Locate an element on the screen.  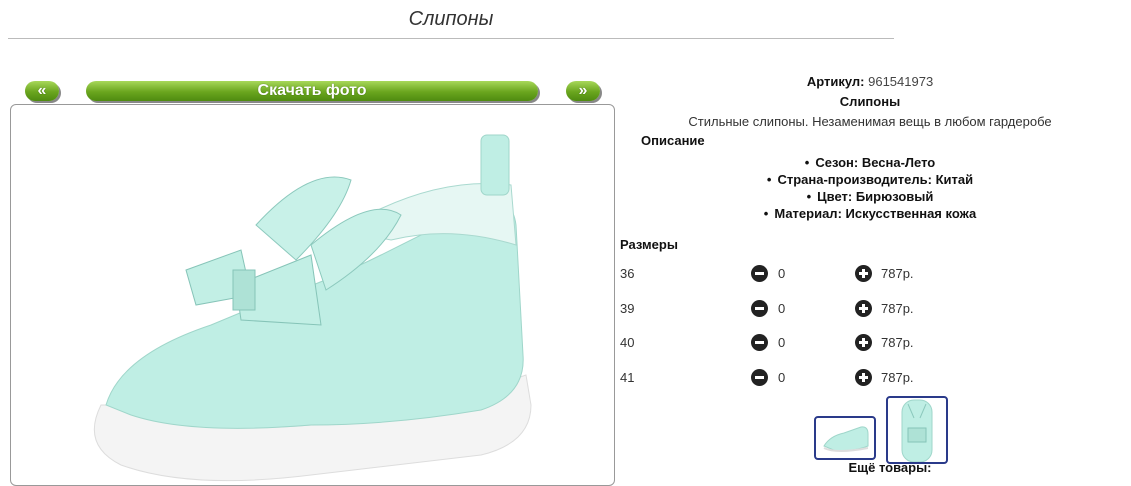
property-season: Сезон: Весна-Лето is located at coordinates (870, 162).